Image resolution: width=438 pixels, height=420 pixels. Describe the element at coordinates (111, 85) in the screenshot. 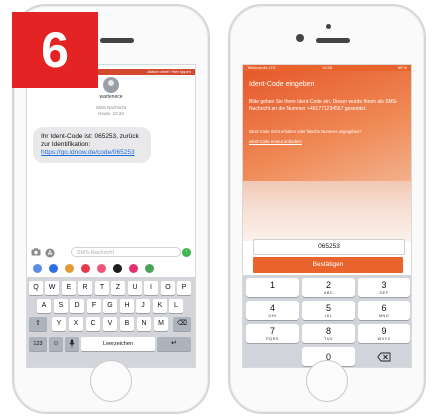

I see `avatar` at that location.